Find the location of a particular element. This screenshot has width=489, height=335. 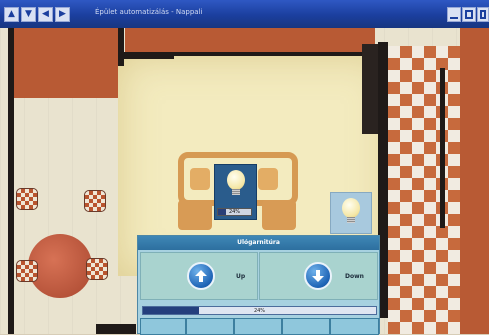

window-title: Épület automatizálás - Nappali is located at coordinates (149, 12).